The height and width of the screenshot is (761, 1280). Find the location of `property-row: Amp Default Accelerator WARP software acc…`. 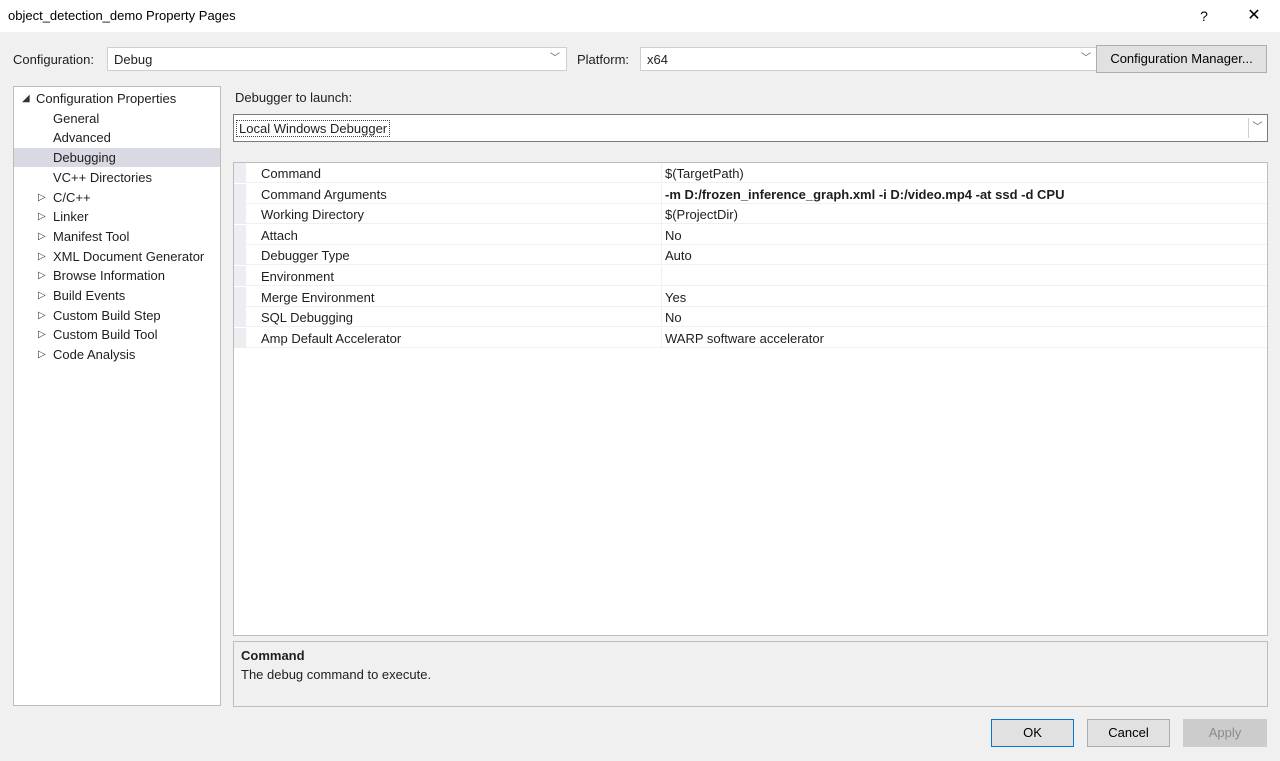

property-row: Amp Default Accelerator WARP software acc… is located at coordinates (750, 337).